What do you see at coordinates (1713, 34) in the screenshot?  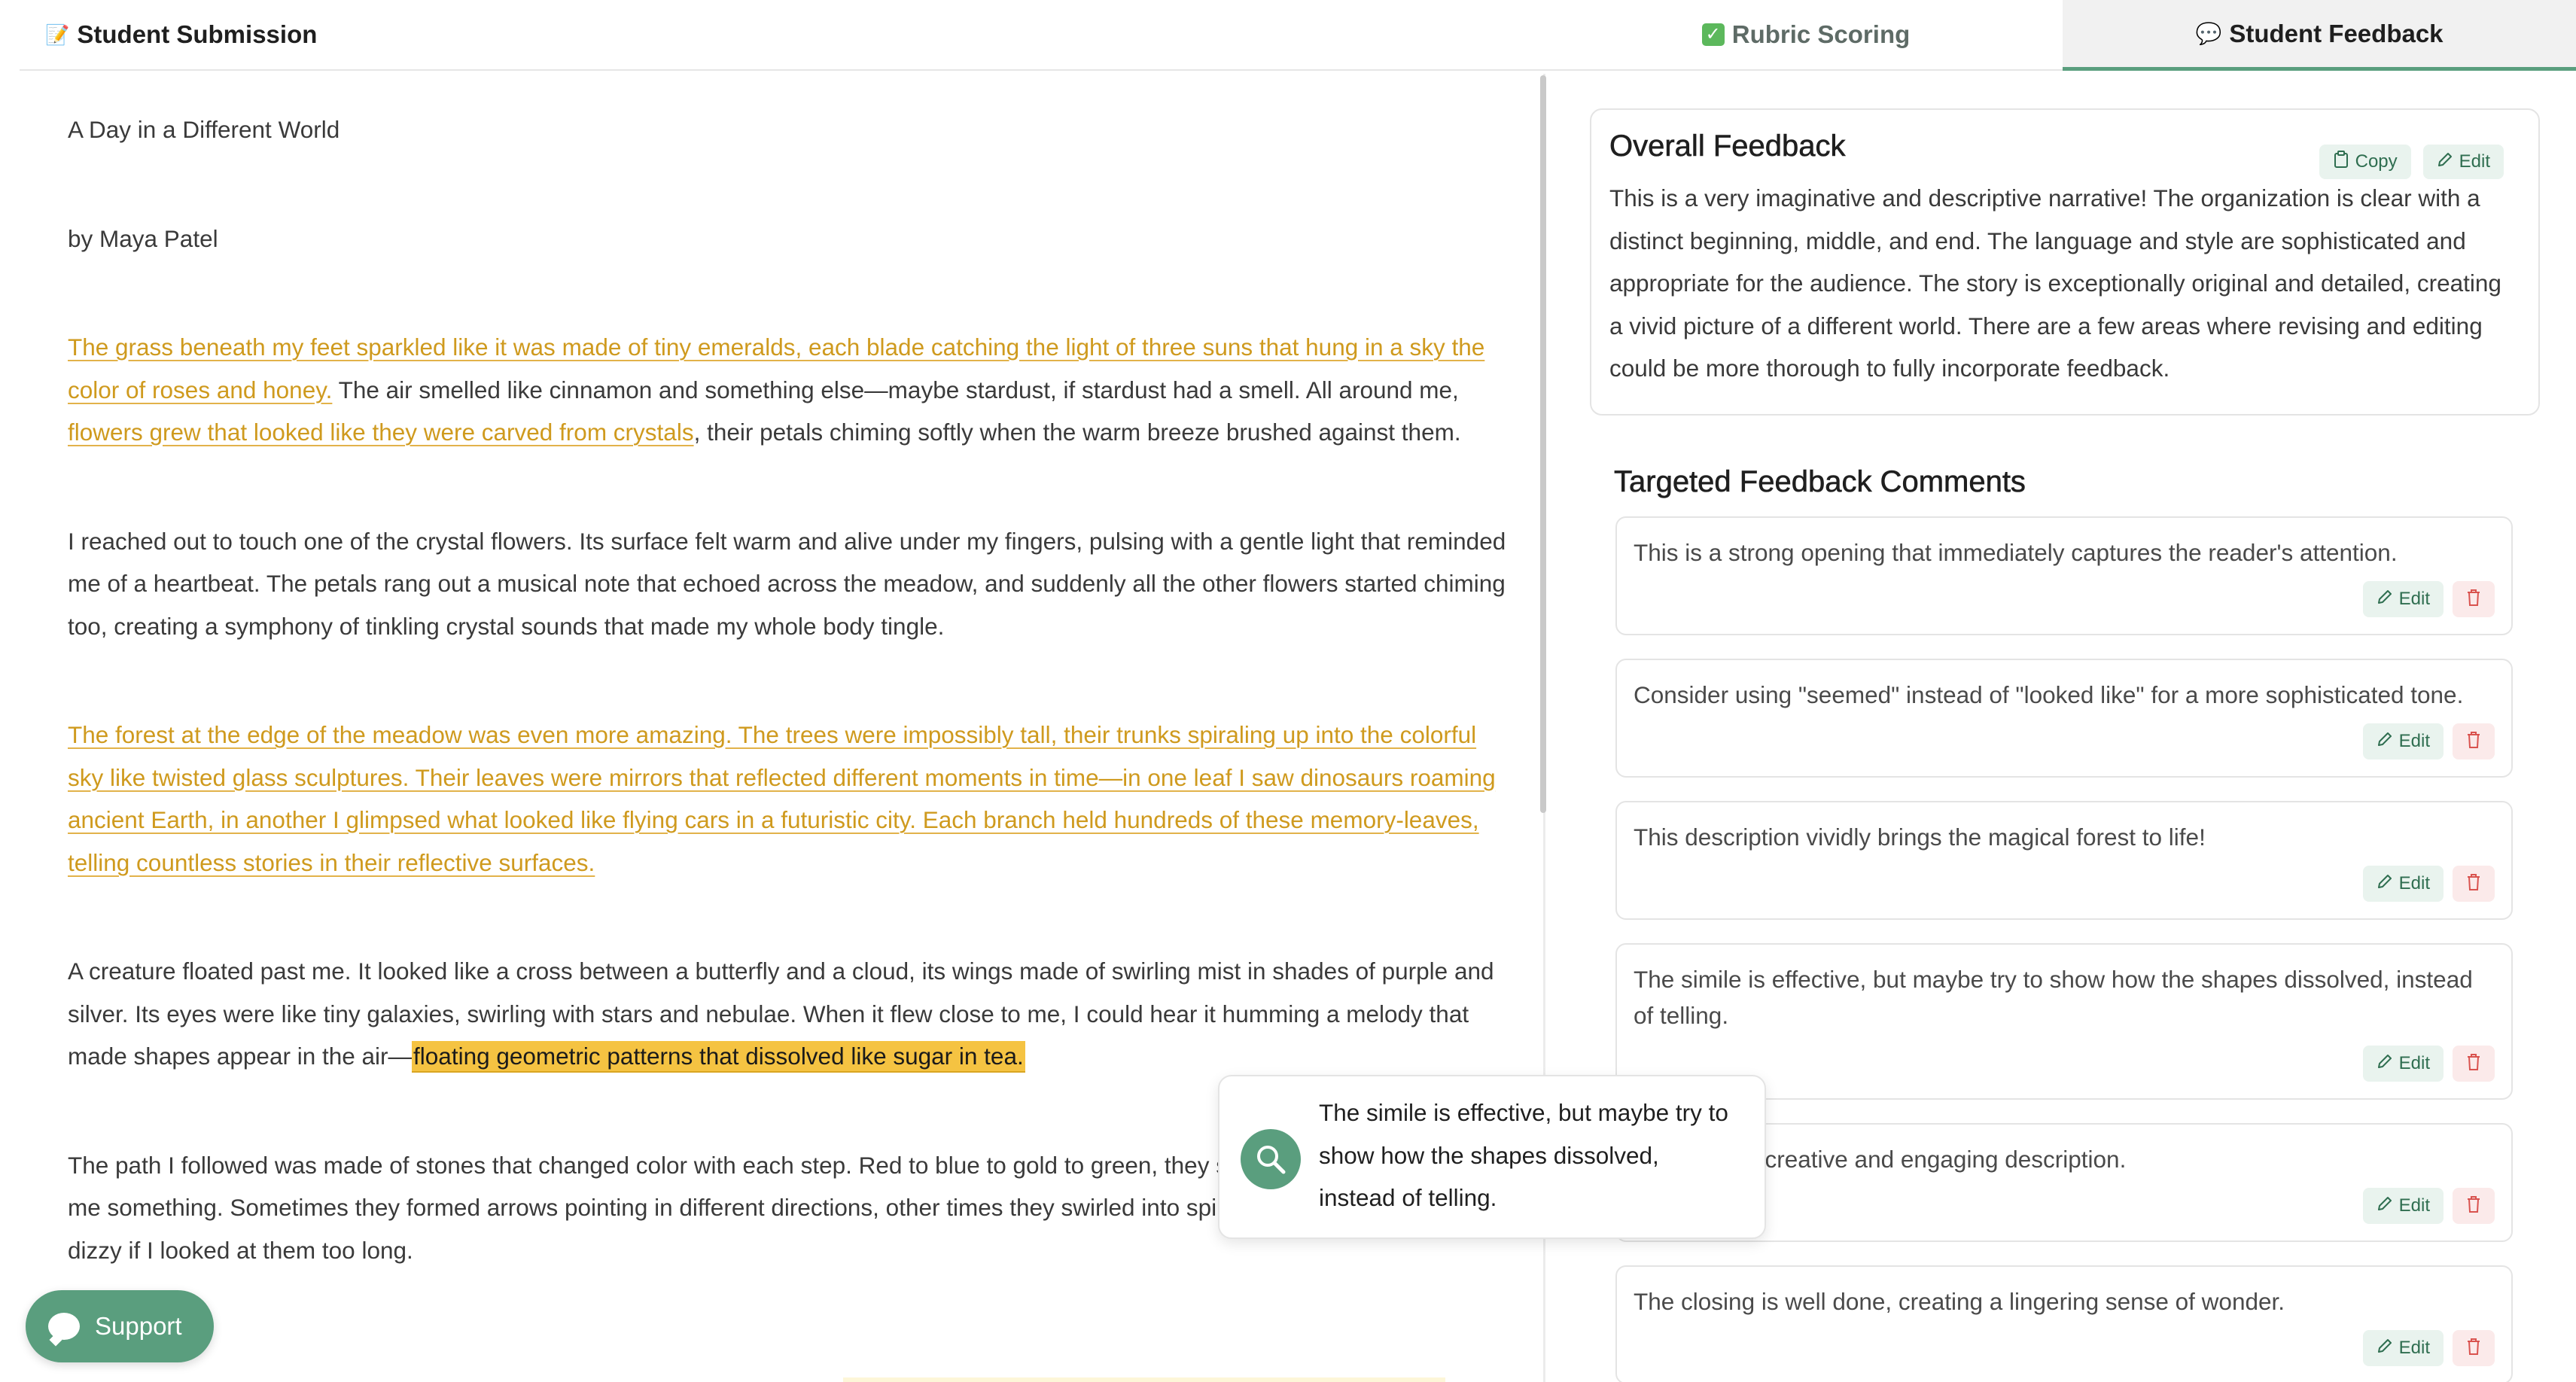 I see `check-box-icon: ✓` at bounding box center [1713, 34].